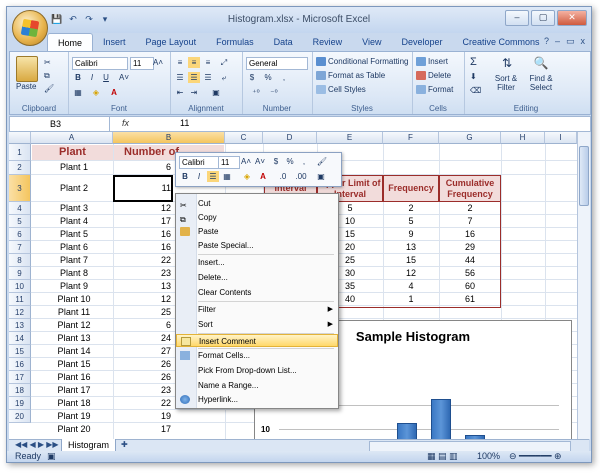  Describe the element at coordinates (74, 364) in the screenshot. I see `cell-plant: Plant 15` at that location.